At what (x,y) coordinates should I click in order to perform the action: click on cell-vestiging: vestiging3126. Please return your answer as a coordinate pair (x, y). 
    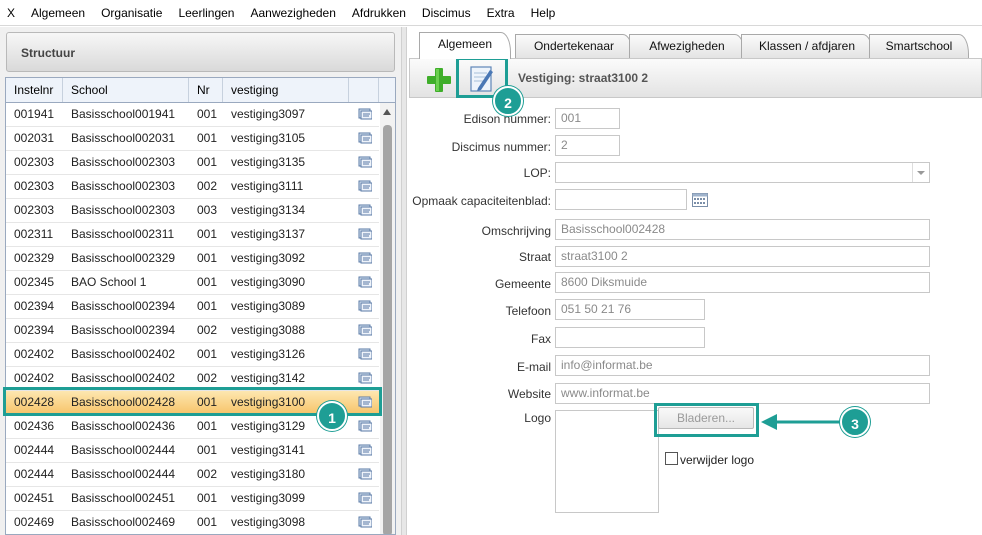
    Looking at the image, I should click on (268, 354).